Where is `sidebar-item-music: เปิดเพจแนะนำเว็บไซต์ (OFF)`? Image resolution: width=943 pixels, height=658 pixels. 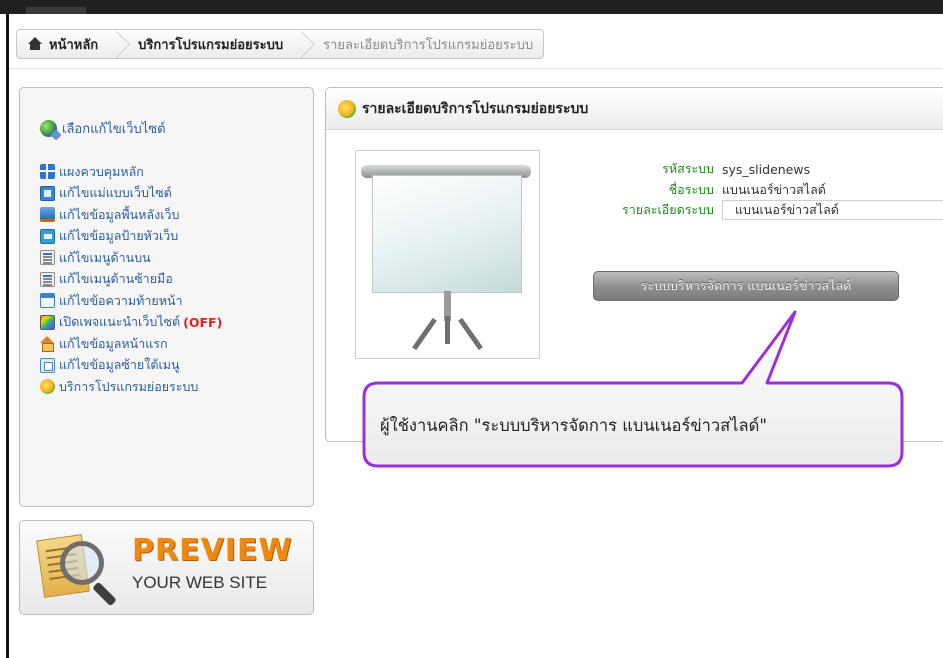
sidebar-item-music: เปิดเพจแนะนำเว็บไซต์ (OFF) is located at coordinates (131, 323).